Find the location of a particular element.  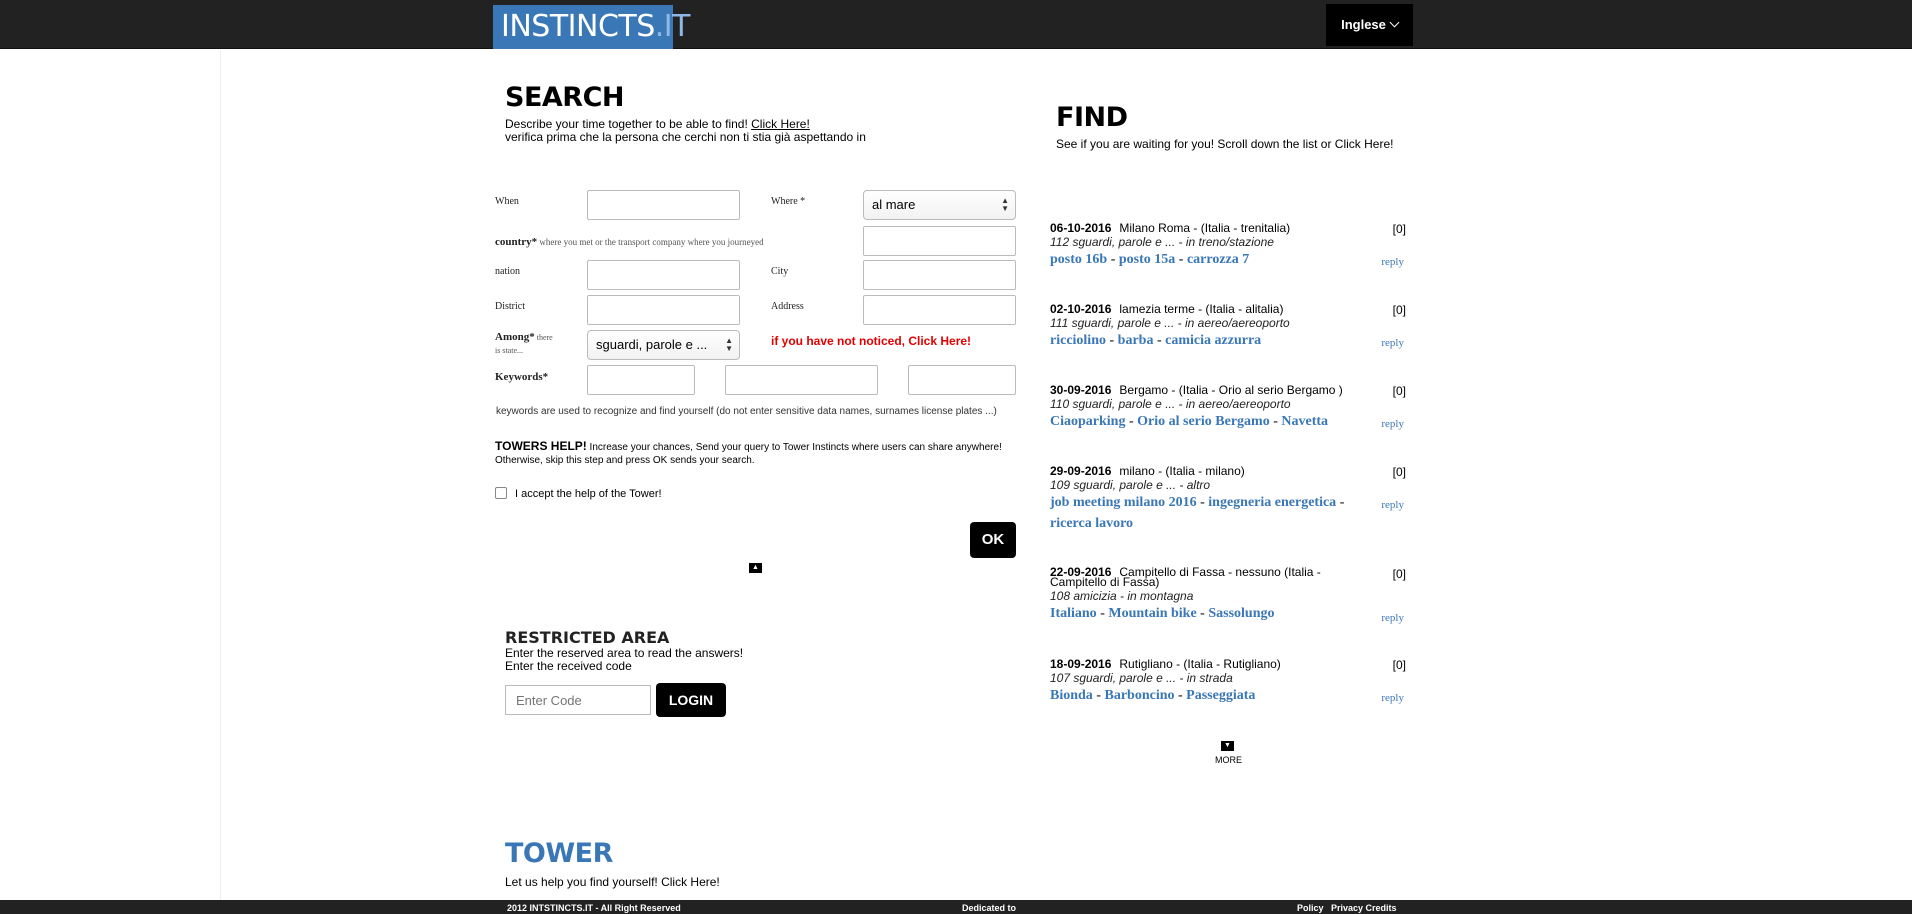

accept-tower-label: I accept the help of the Tower! is located at coordinates (588, 494).